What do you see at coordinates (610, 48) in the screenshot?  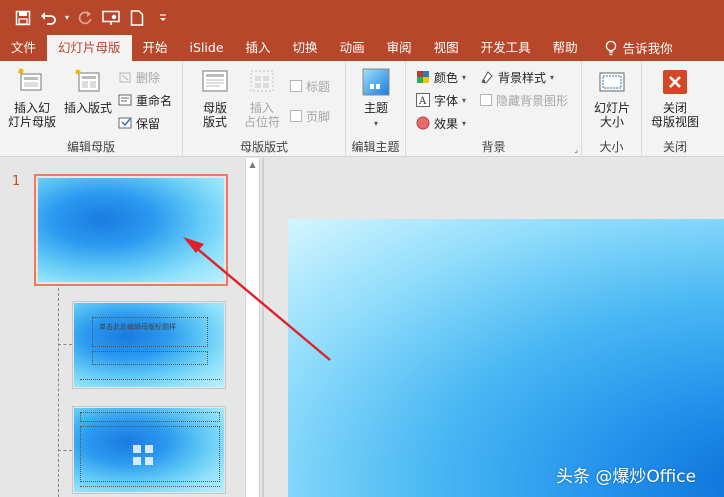 I see `lightbulb-icon` at bounding box center [610, 48].